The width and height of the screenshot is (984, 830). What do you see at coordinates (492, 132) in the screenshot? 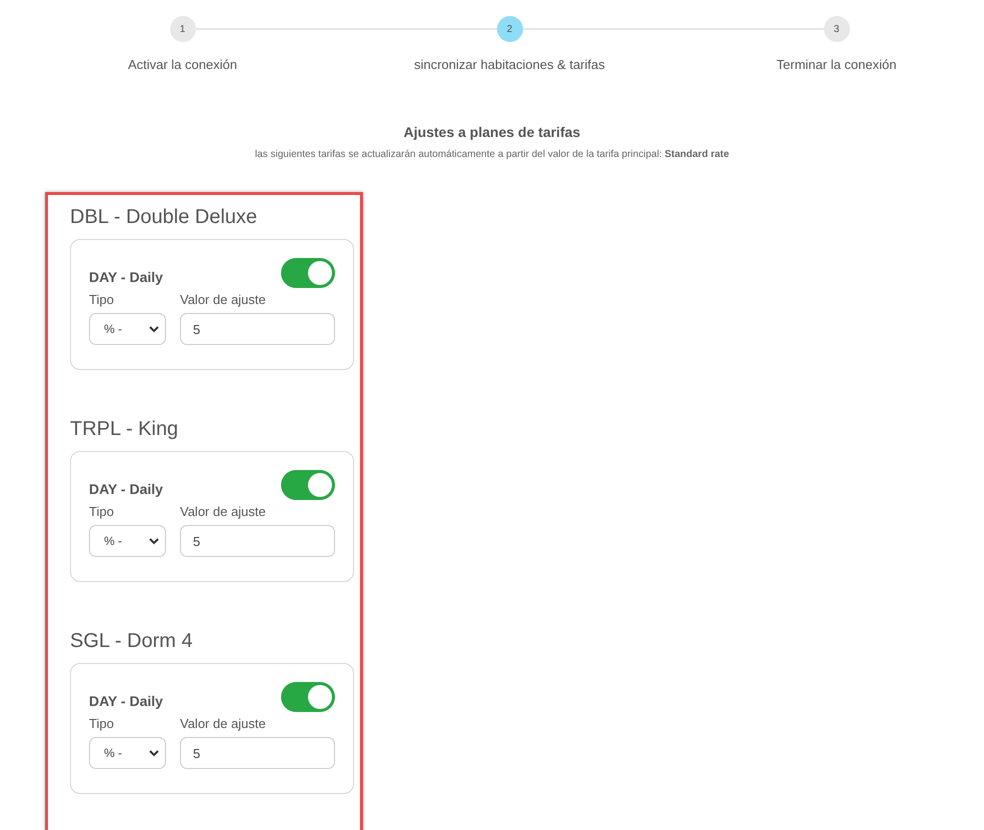
I see `section-title: Ajustes a planes de tarifas` at bounding box center [492, 132].